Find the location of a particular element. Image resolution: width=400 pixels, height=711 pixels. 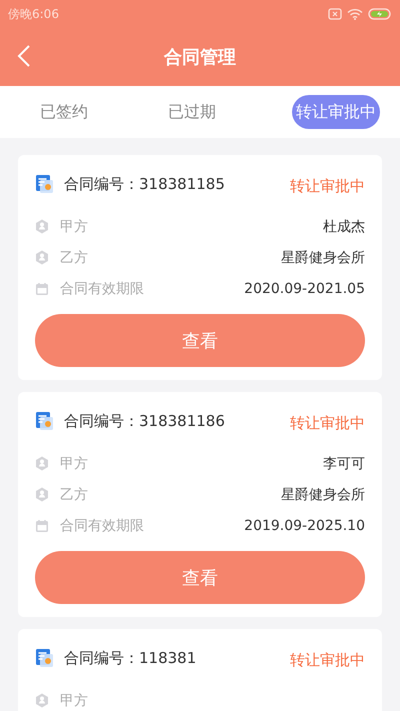

sim-icon is located at coordinates (335, 14).